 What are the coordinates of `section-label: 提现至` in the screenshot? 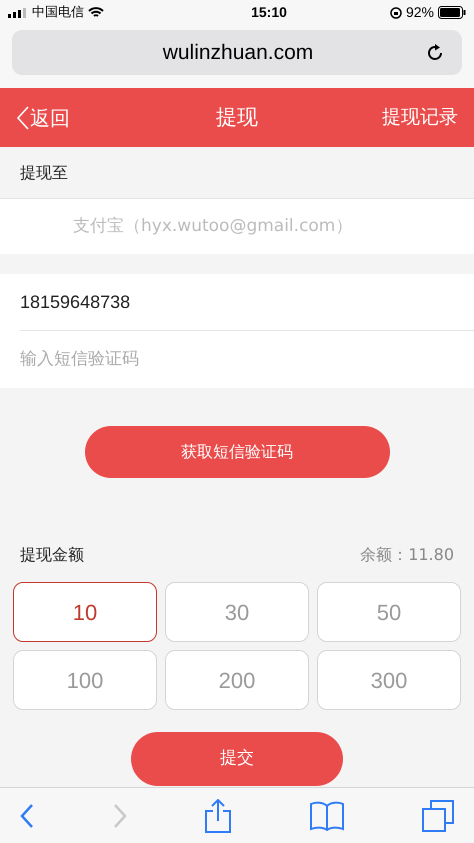 It's located at (44, 173).